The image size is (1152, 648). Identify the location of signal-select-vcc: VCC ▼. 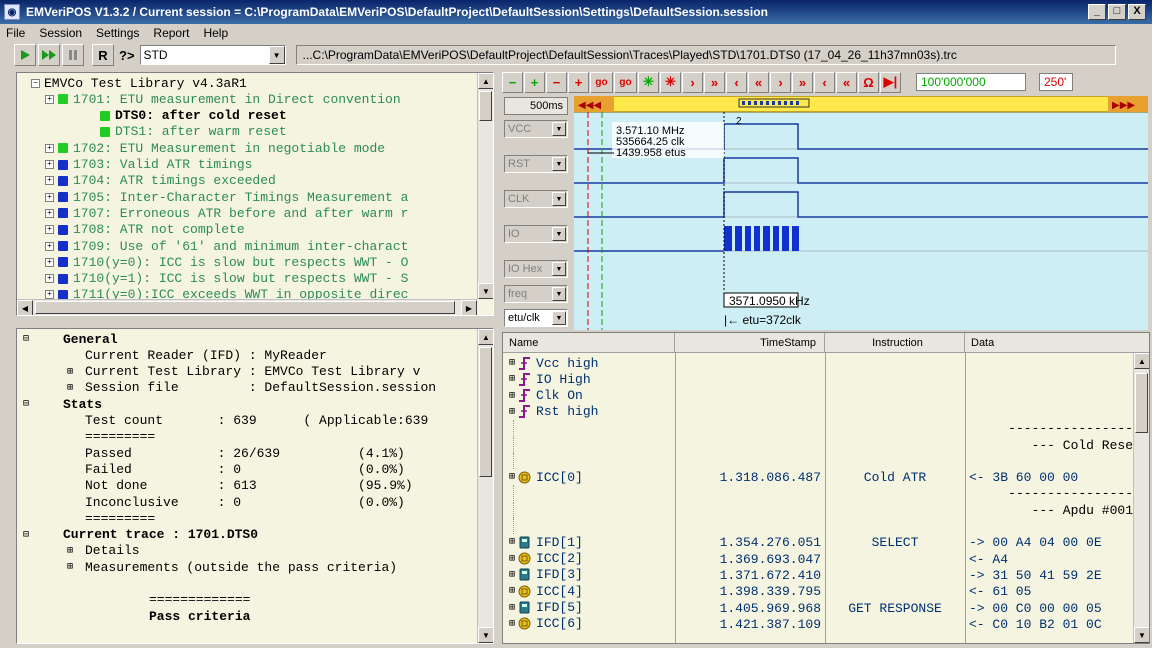
(536, 129).